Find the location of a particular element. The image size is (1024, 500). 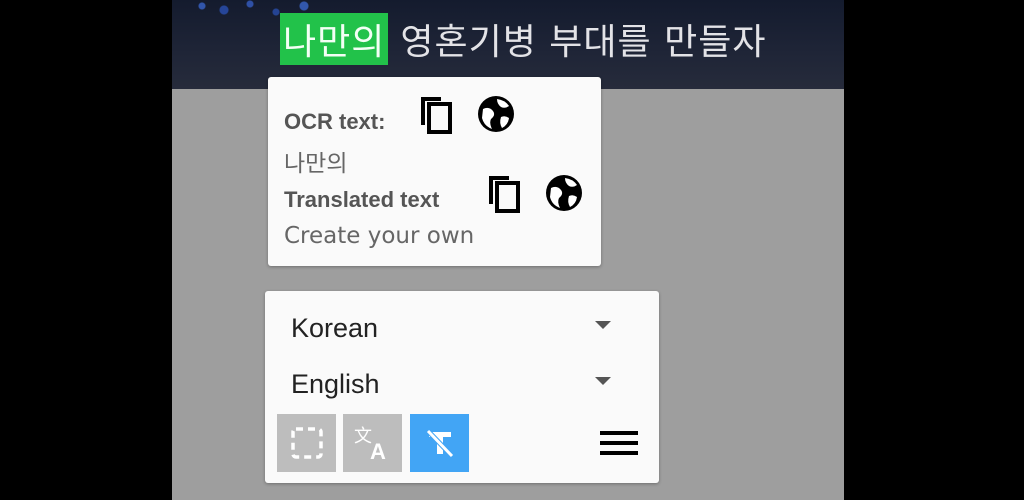

copy-translation-button is located at coordinates (504, 193).